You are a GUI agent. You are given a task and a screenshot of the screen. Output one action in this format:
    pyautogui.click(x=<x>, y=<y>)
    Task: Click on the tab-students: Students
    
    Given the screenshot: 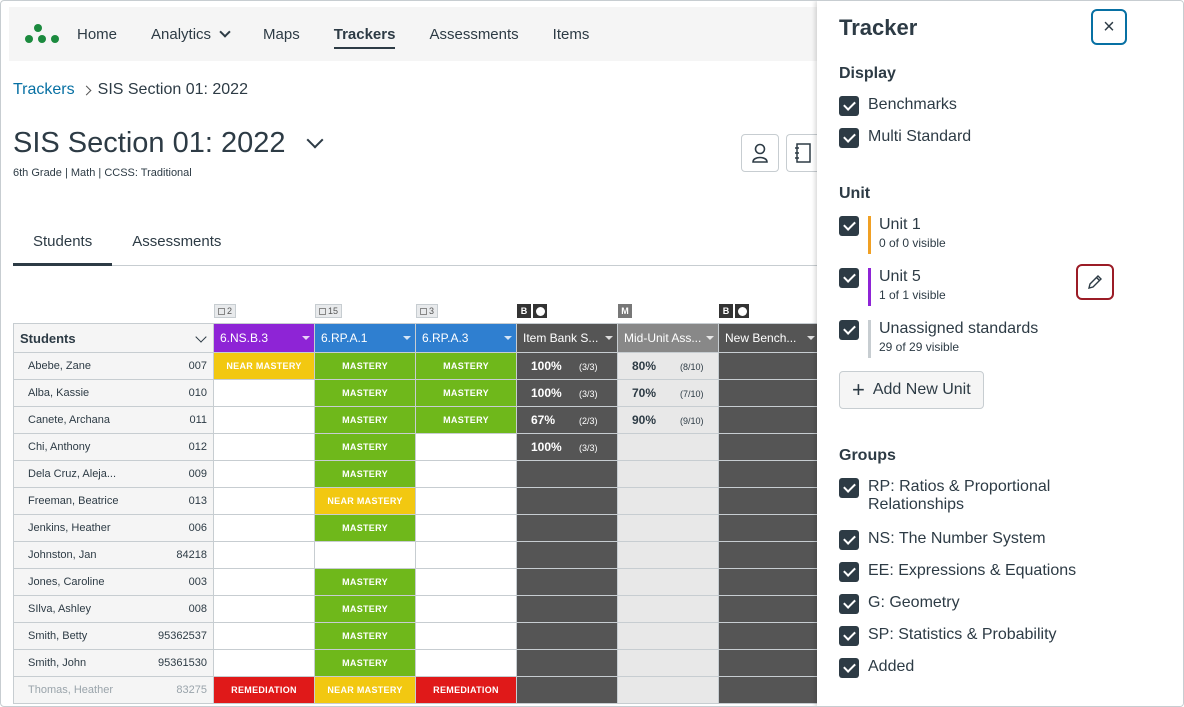 What is the action you would take?
    pyautogui.click(x=63, y=245)
    